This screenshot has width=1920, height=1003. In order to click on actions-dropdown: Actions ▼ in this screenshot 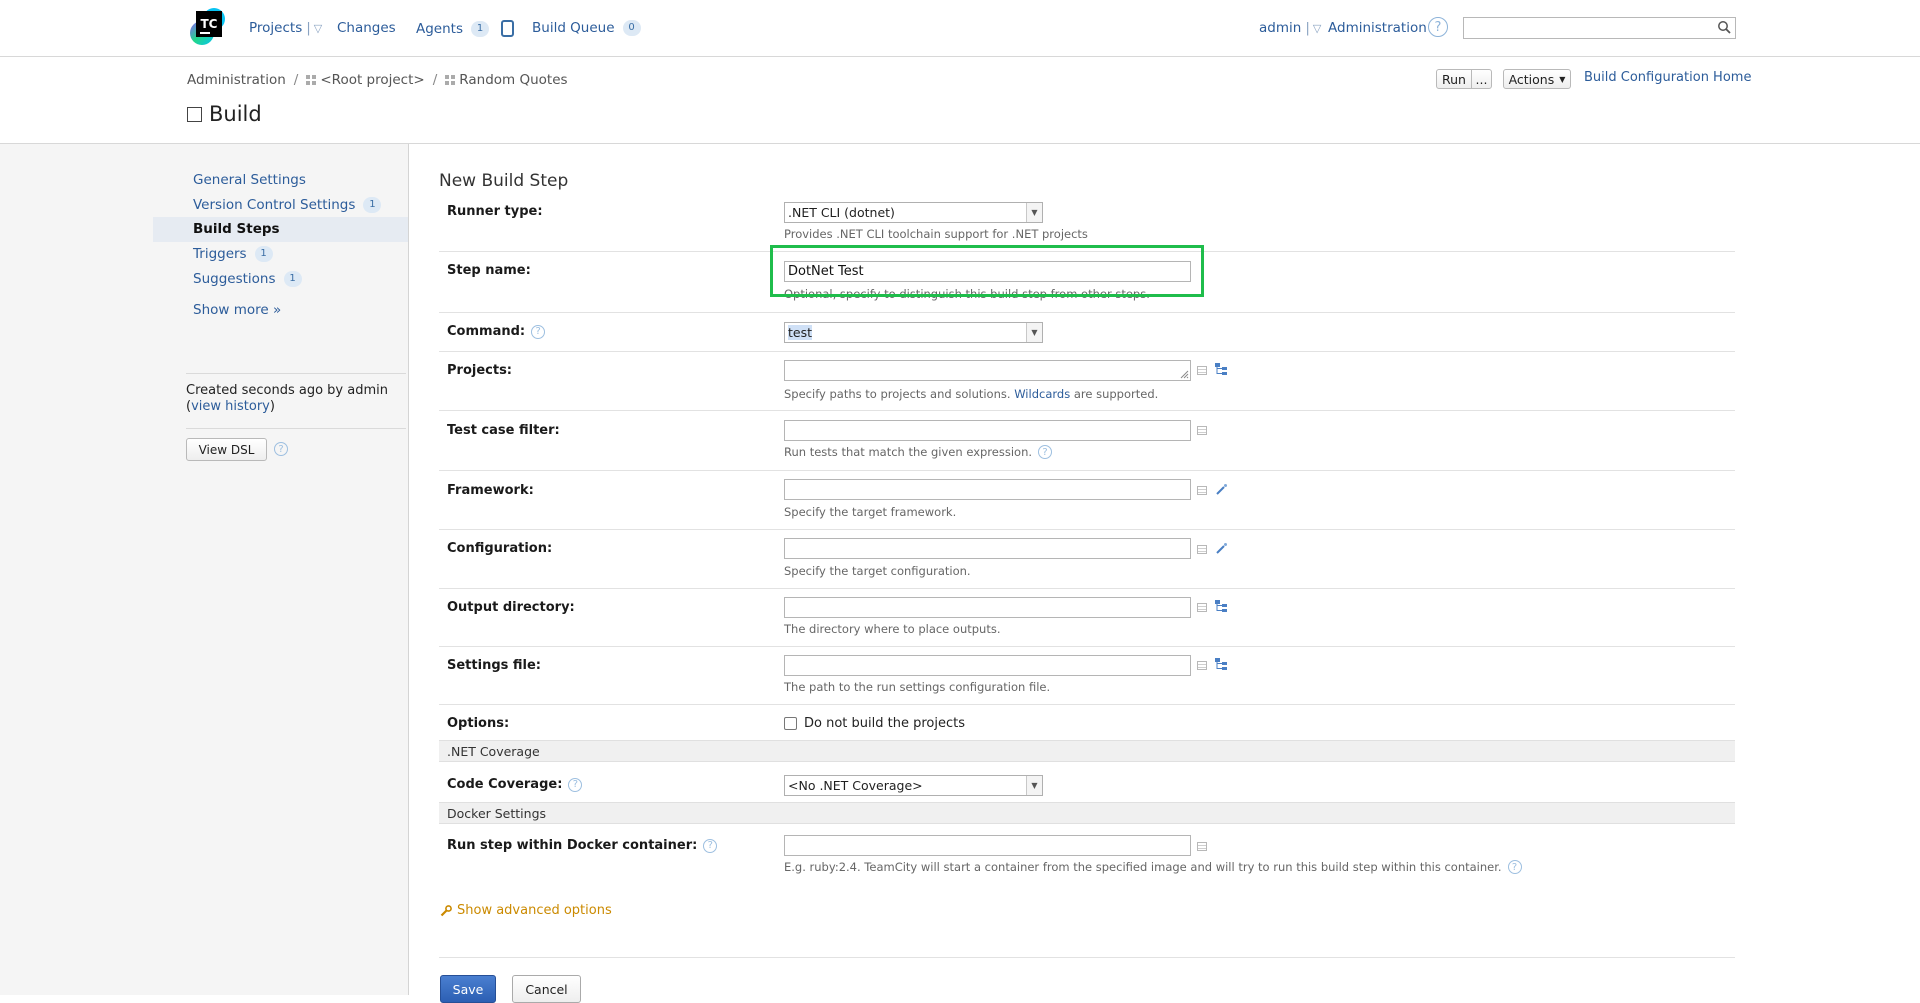, I will do `click(1537, 79)`.